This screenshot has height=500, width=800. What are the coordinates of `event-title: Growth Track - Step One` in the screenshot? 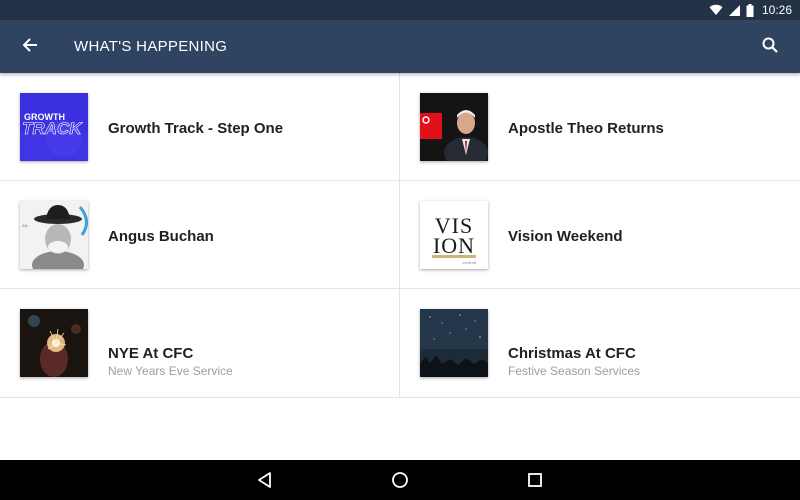 It's located at (196, 128).